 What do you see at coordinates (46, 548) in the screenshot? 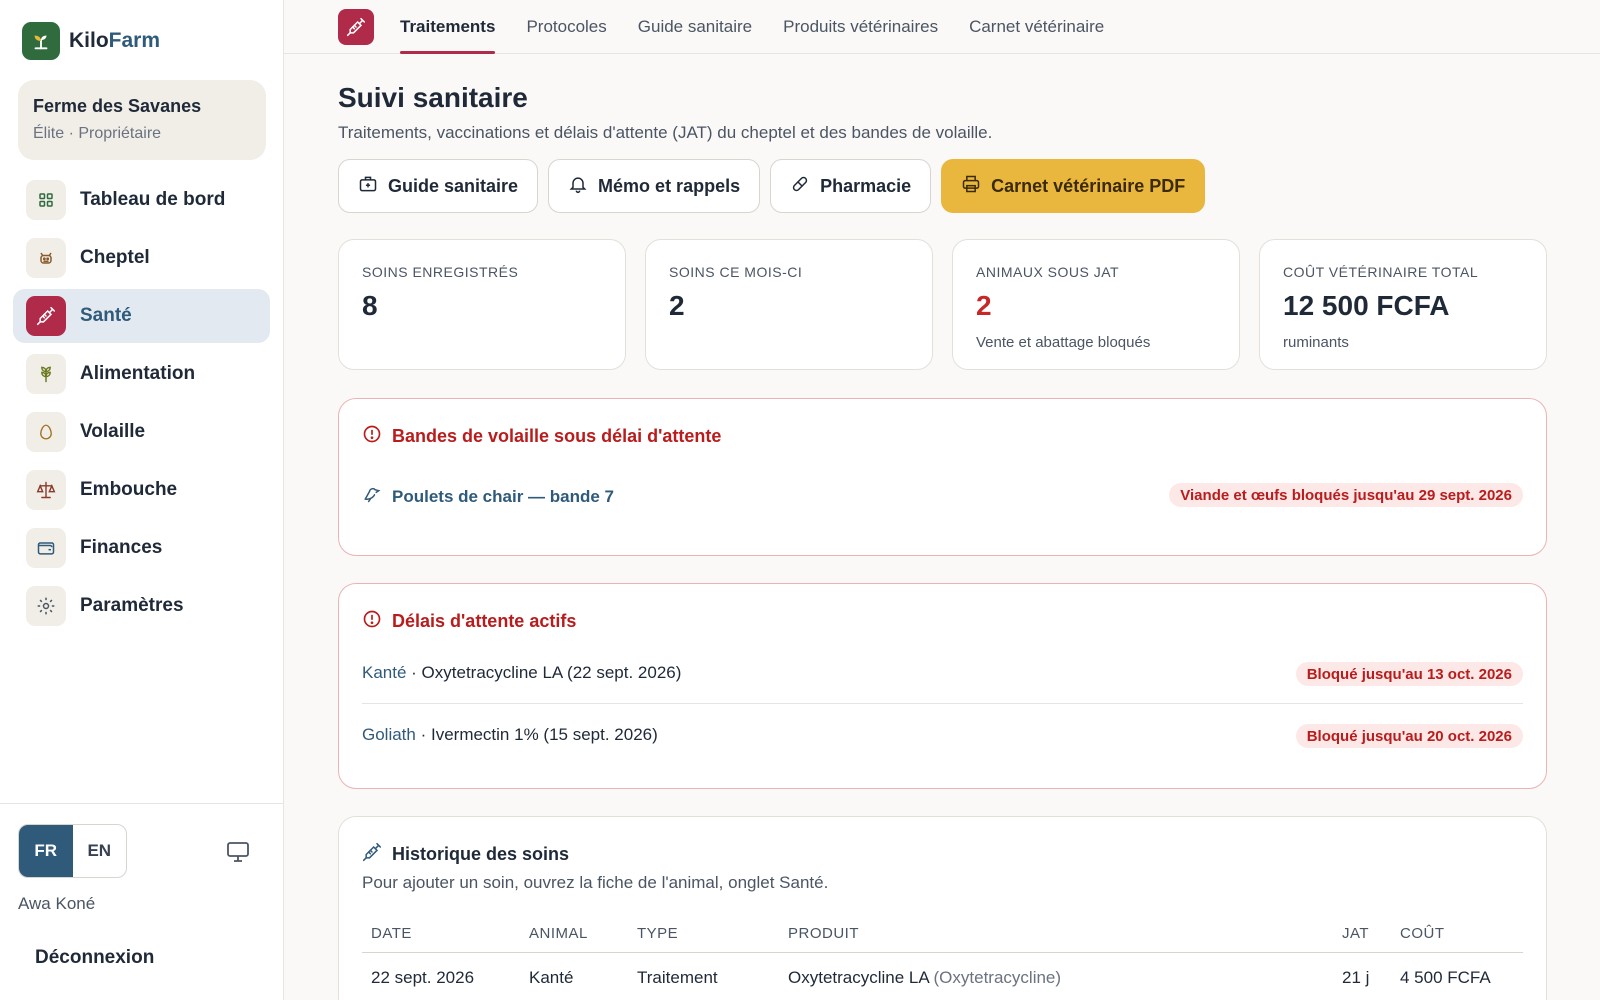
I see `wallet-icon` at bounding box center [46, 548].